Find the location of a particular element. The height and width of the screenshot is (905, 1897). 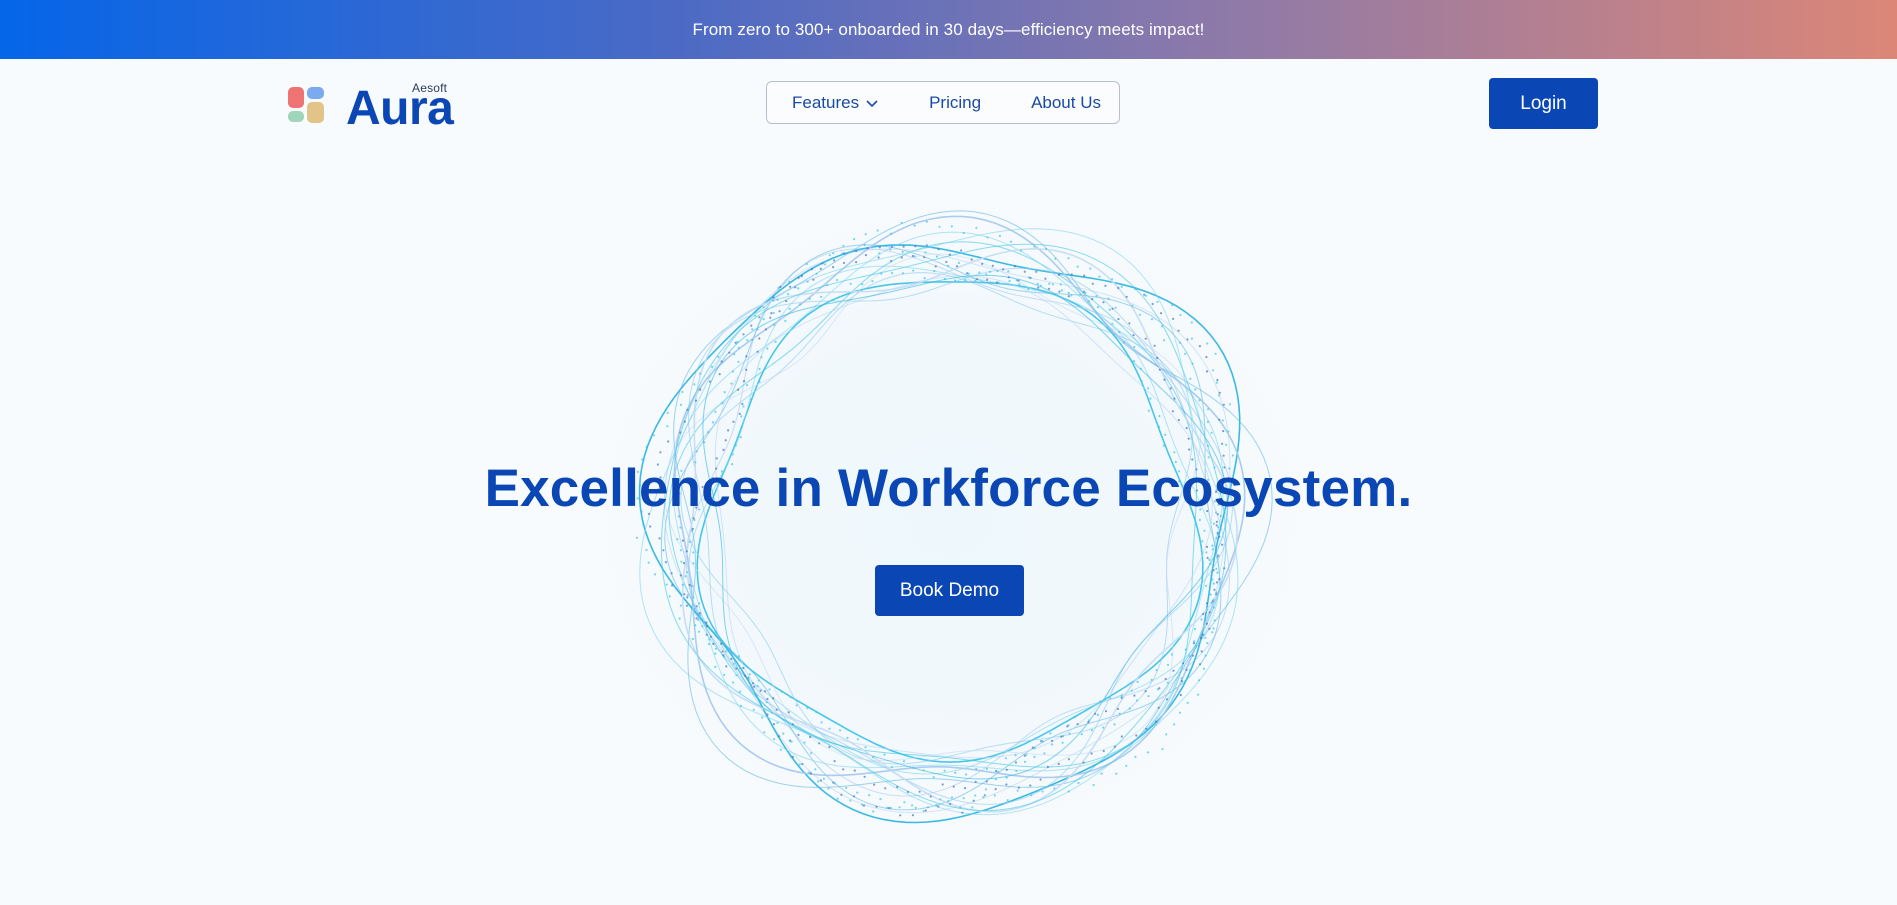

nav-features: Features is located at coordinates (835, 103).